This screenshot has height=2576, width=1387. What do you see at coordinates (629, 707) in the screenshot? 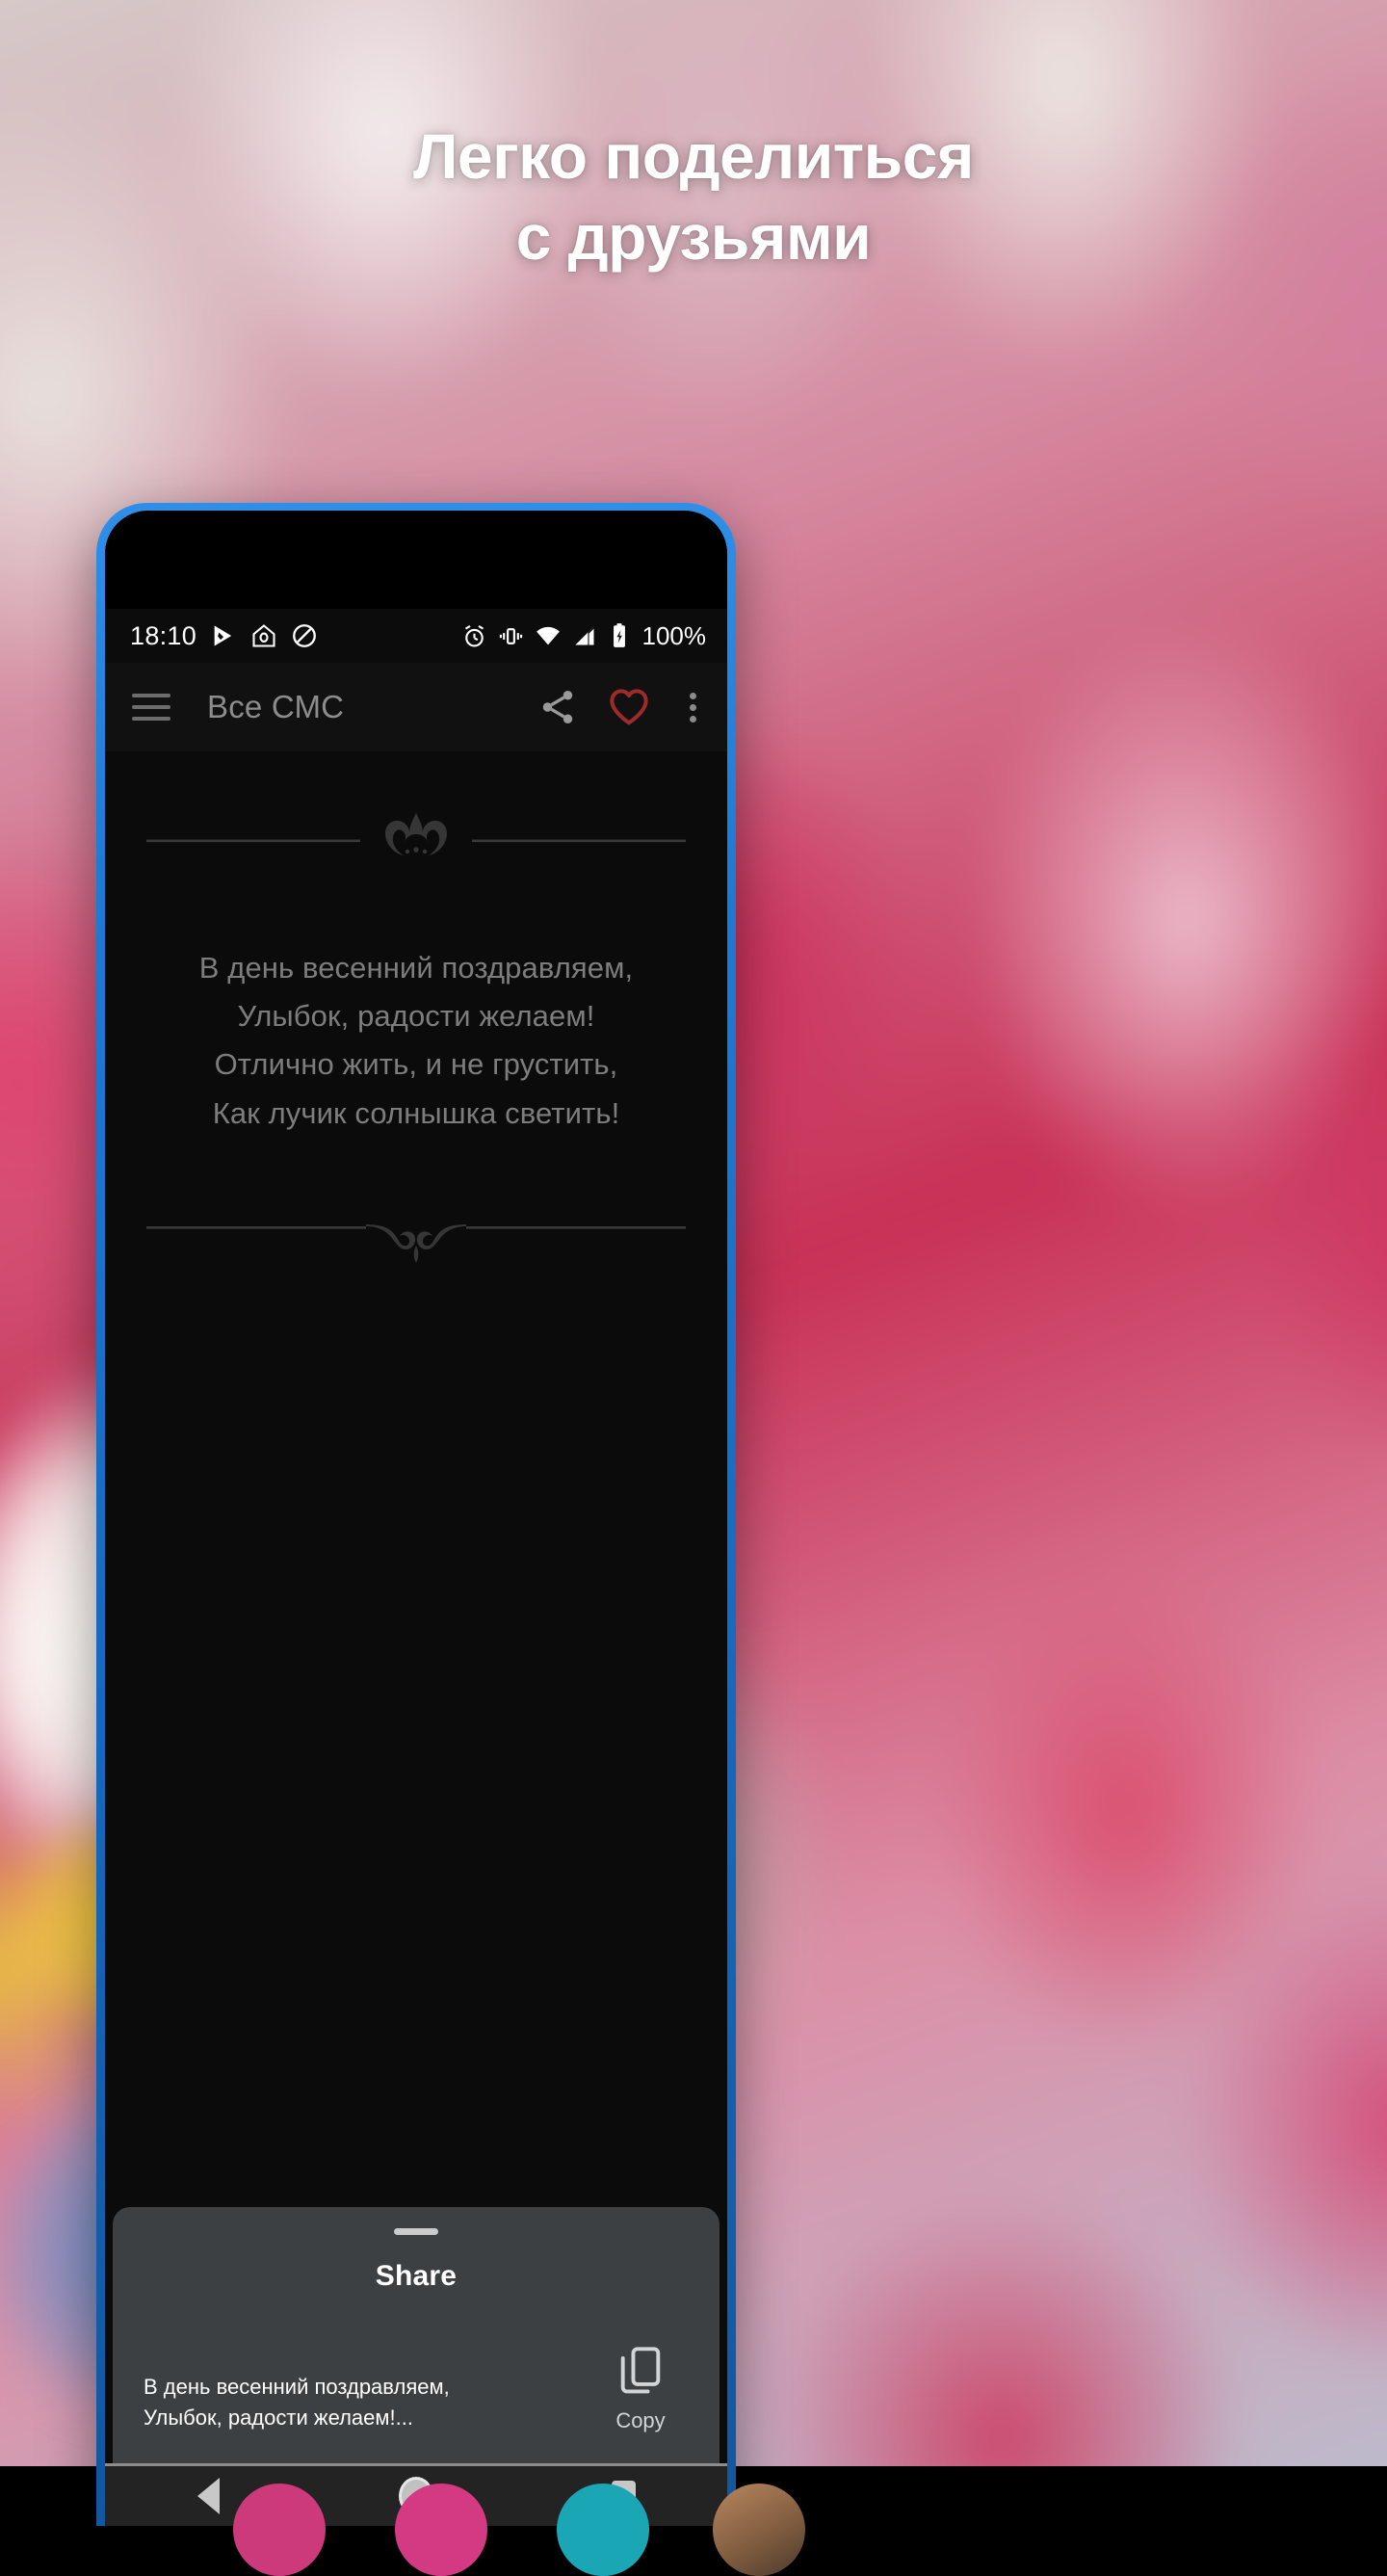
I see `heart-outline-icon` at bounding box center [629, 707].